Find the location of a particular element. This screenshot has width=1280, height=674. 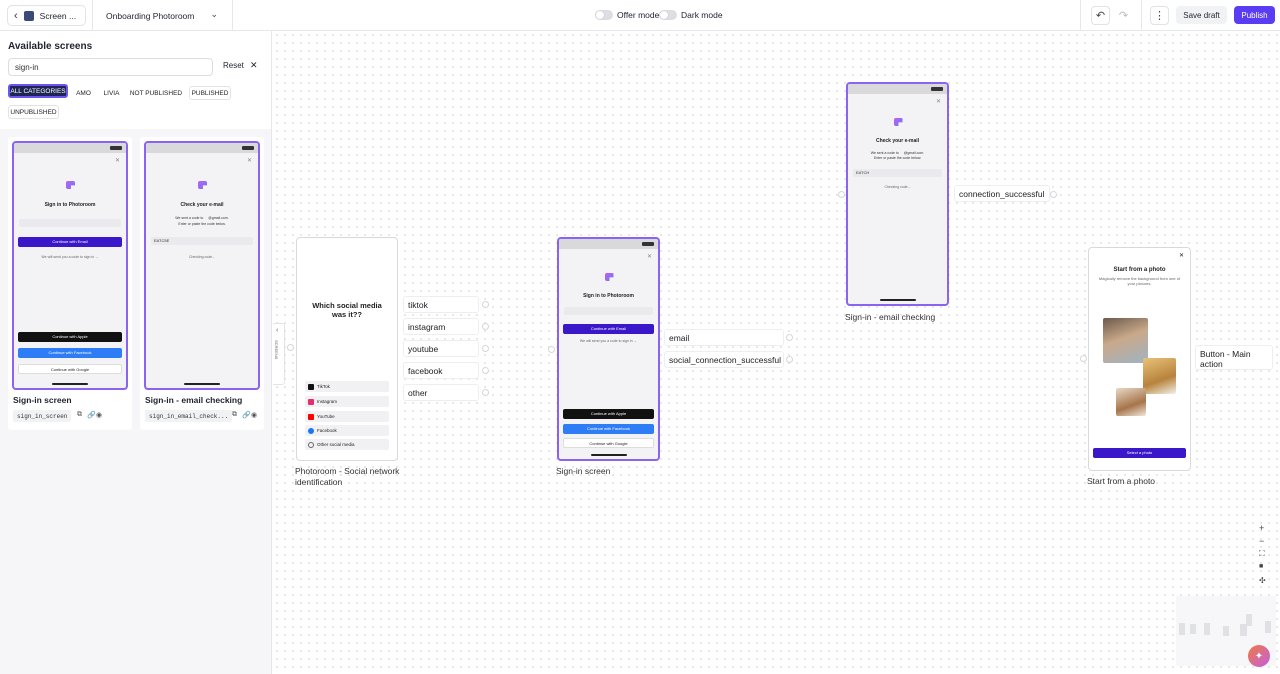

ai-assistant-button: ✦ is located at coordinates (1259, 656).